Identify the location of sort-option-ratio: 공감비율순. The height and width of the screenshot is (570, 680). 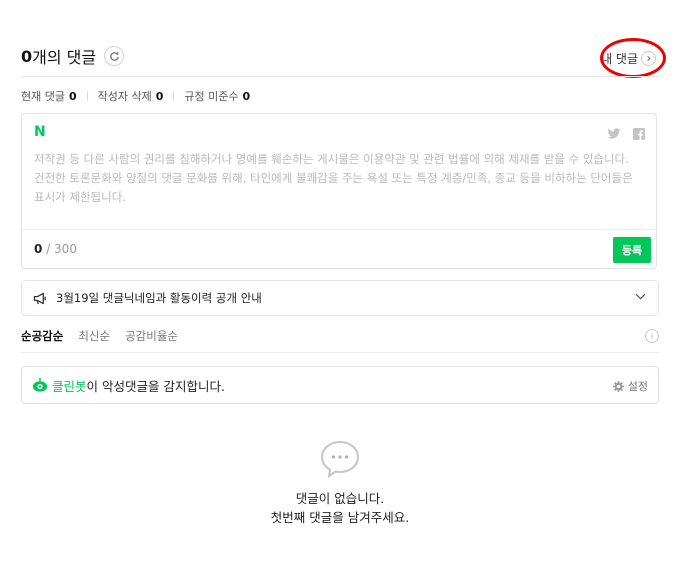
(151, 336).